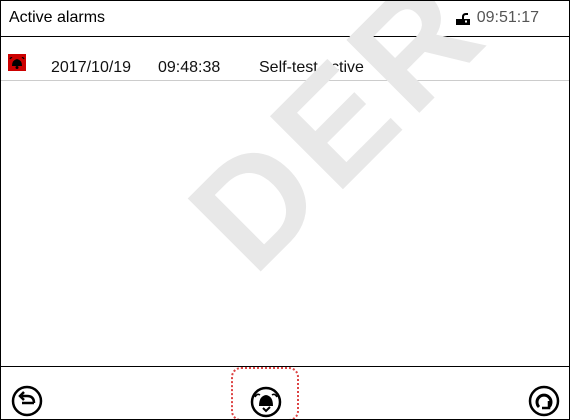 The height and width of the screenshot is (420, 570). I want to click on alarm-bell-icon, so click(17, 62).